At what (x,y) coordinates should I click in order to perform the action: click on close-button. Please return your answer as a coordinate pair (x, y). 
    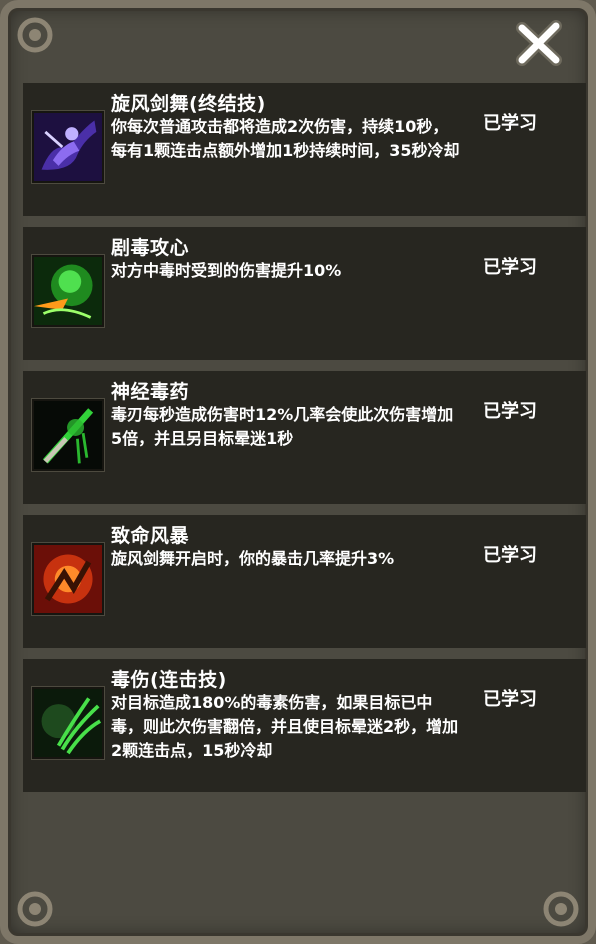
    Looking at the image, I should click on (539, 43).